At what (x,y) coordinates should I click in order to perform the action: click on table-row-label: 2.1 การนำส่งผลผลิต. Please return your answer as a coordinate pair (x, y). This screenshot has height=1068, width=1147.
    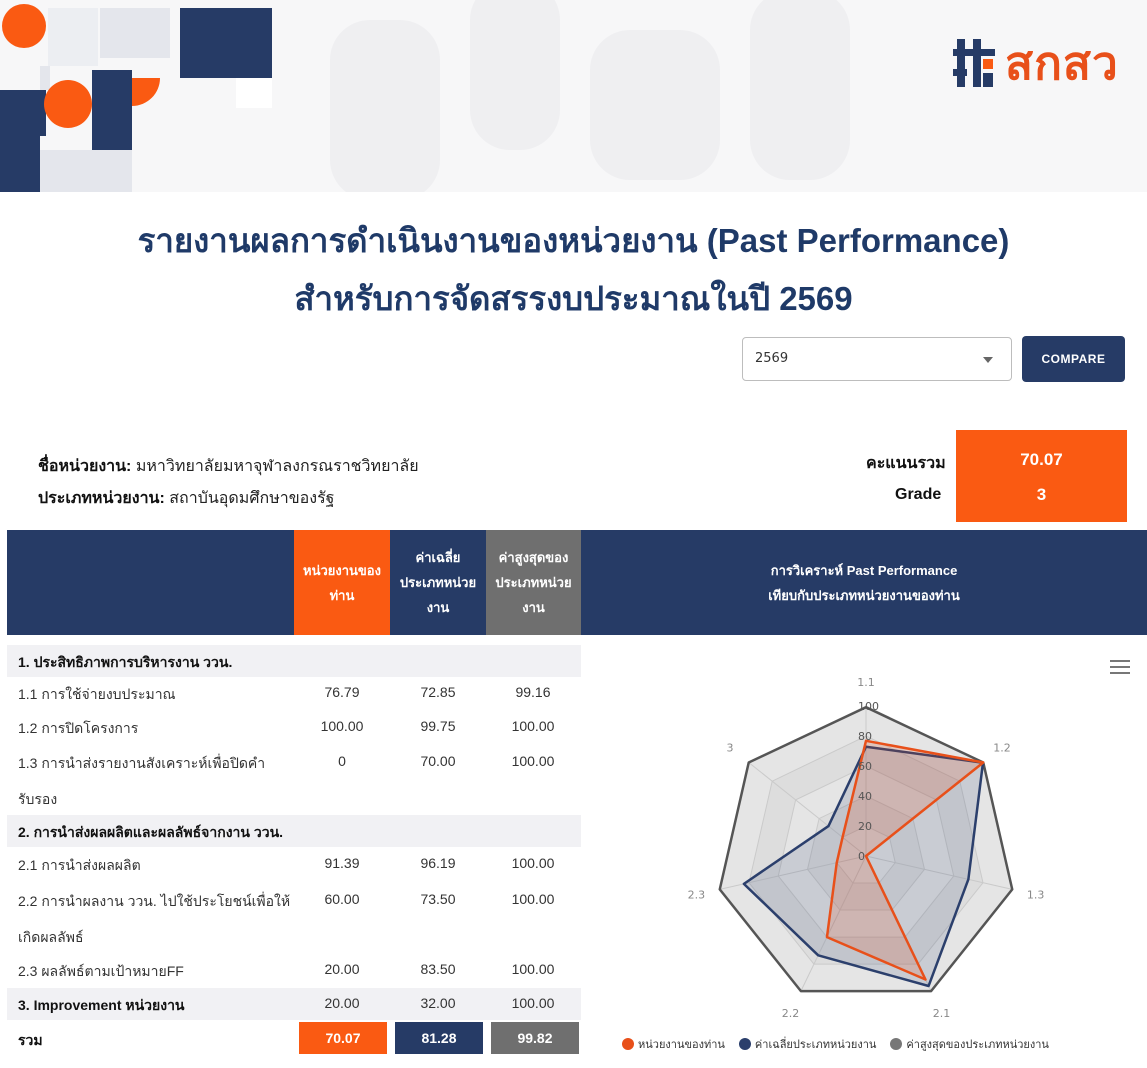
    Looking at the image, I should click on (79, 865).